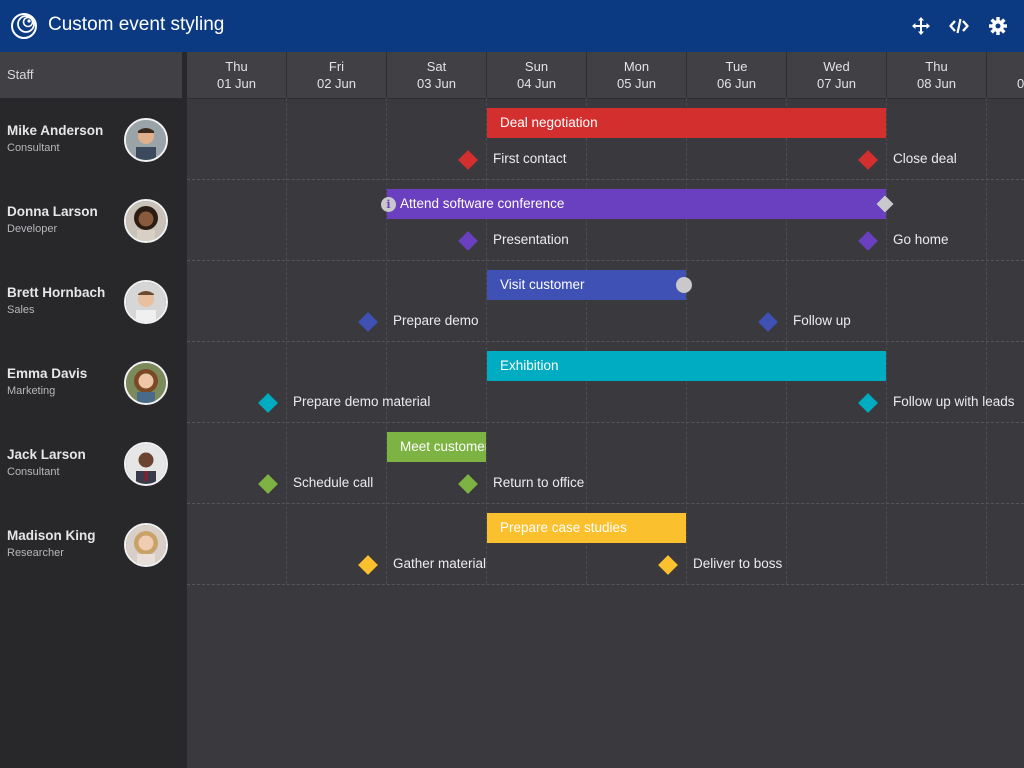 Image resolution: width=1024 pixels, height=768 pixels. Describe the element at coordinates (20, 74) in the screenshot. I see `staff-header-label: Staff` at that location.